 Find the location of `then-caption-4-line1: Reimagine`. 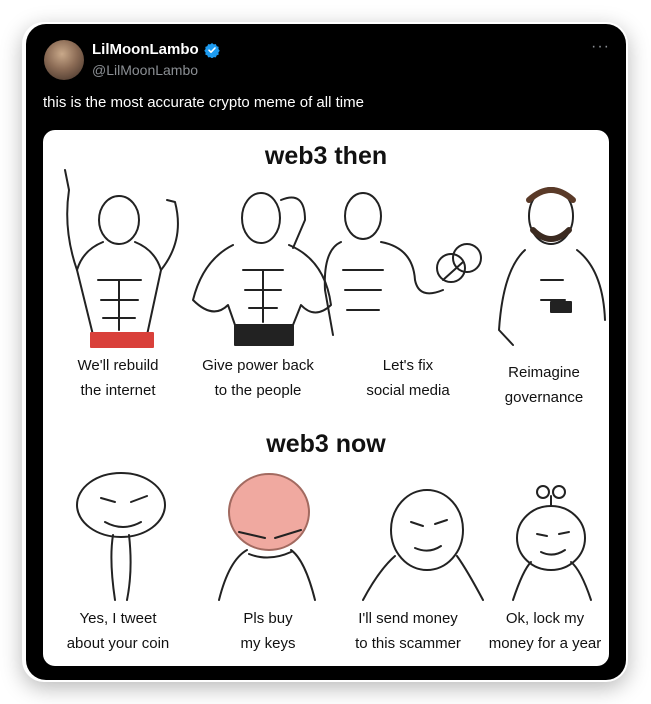

then-caption-4-line1: Reimagine is located at coordinates (544, 372).